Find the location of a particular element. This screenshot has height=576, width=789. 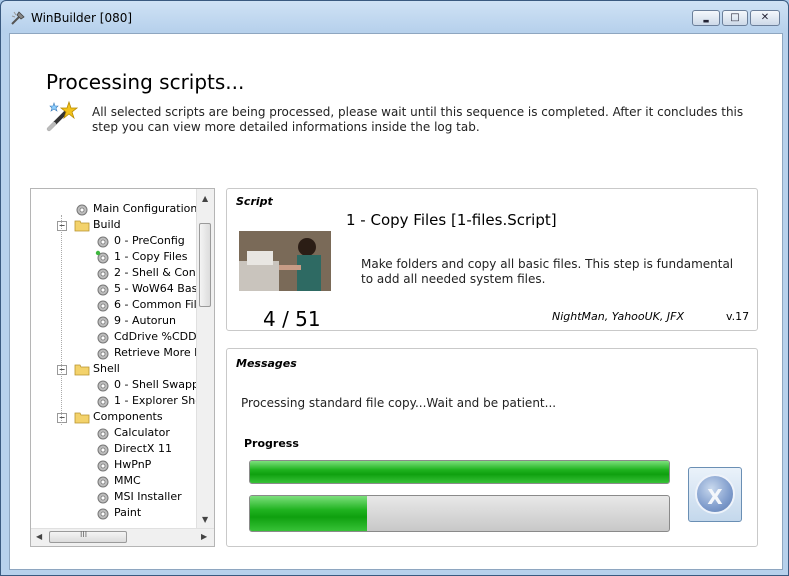

tree-item-label: 1 - Copy Files is located at coordinates (151, 256).